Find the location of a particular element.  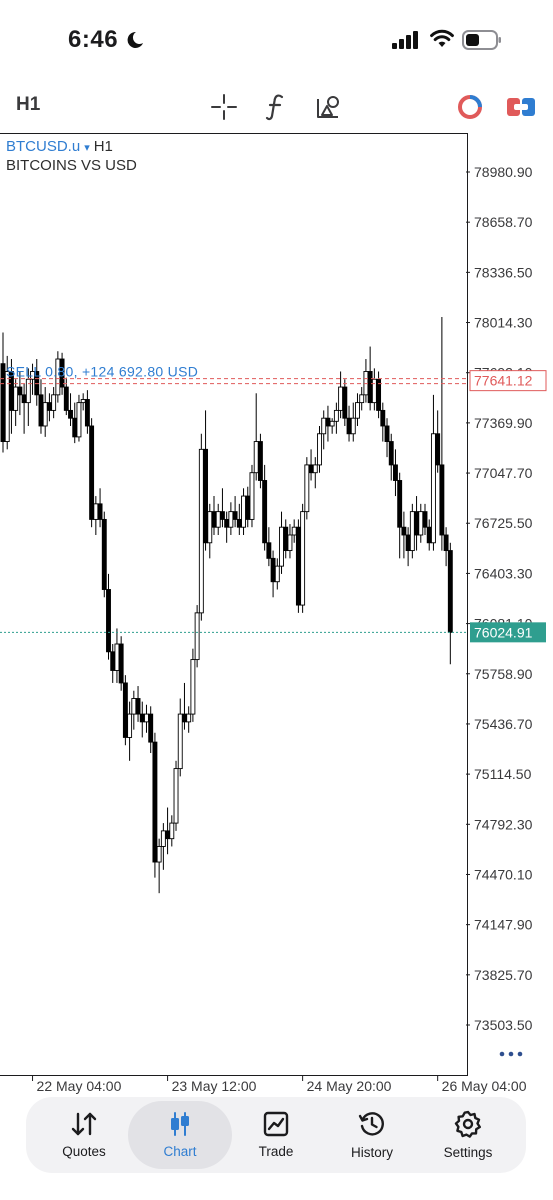

y-tick-label: 76403.30 is located at coordinates (503, 573).